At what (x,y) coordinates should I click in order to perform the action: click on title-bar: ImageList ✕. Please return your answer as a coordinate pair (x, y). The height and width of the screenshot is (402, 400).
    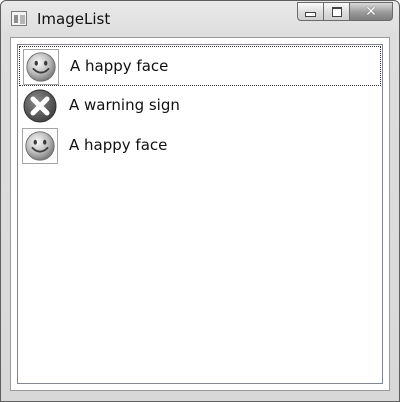
    Looking at the image, I should click on (200, 19).